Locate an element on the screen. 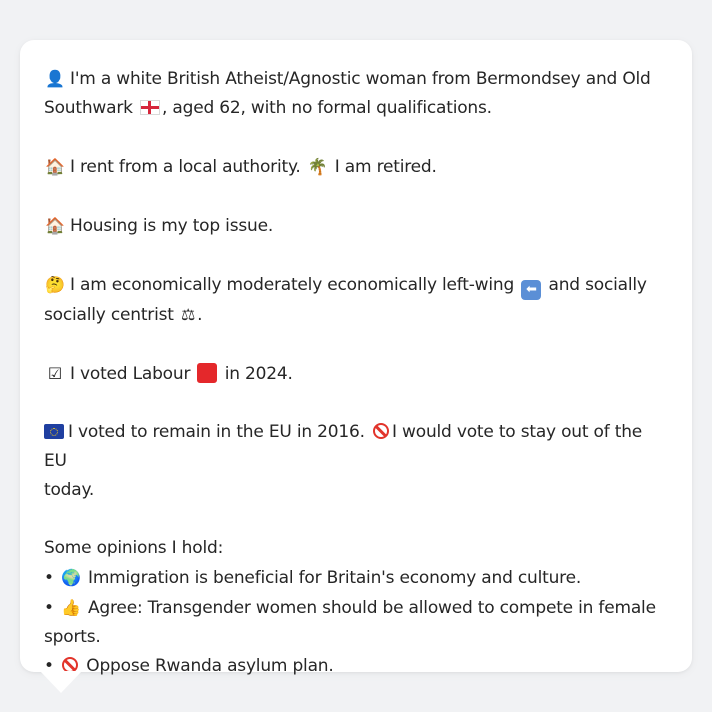  vote-2024-paragraph: ☑ I voted Labour in 2024. is located at coordinates (356, 374).